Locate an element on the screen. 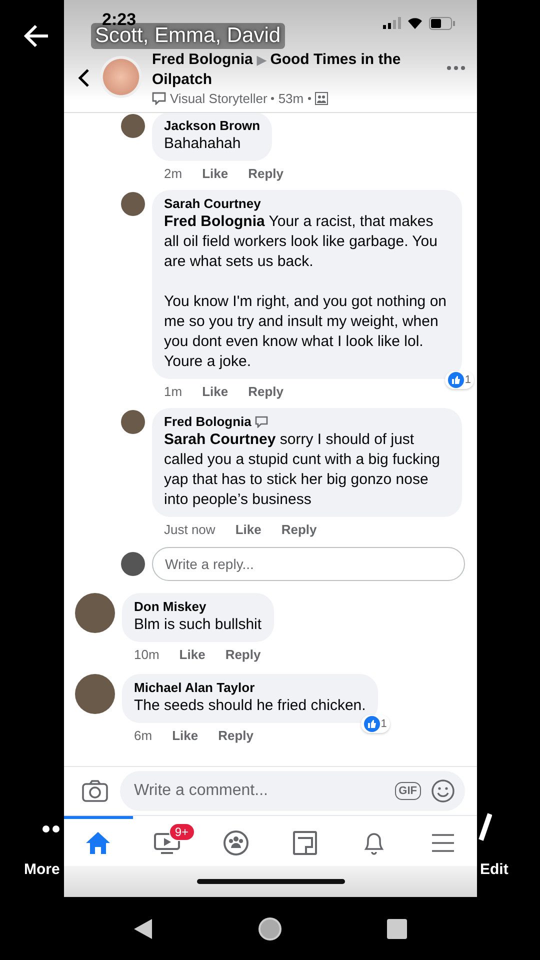  more-label: More is located at coordinates (42, 869).